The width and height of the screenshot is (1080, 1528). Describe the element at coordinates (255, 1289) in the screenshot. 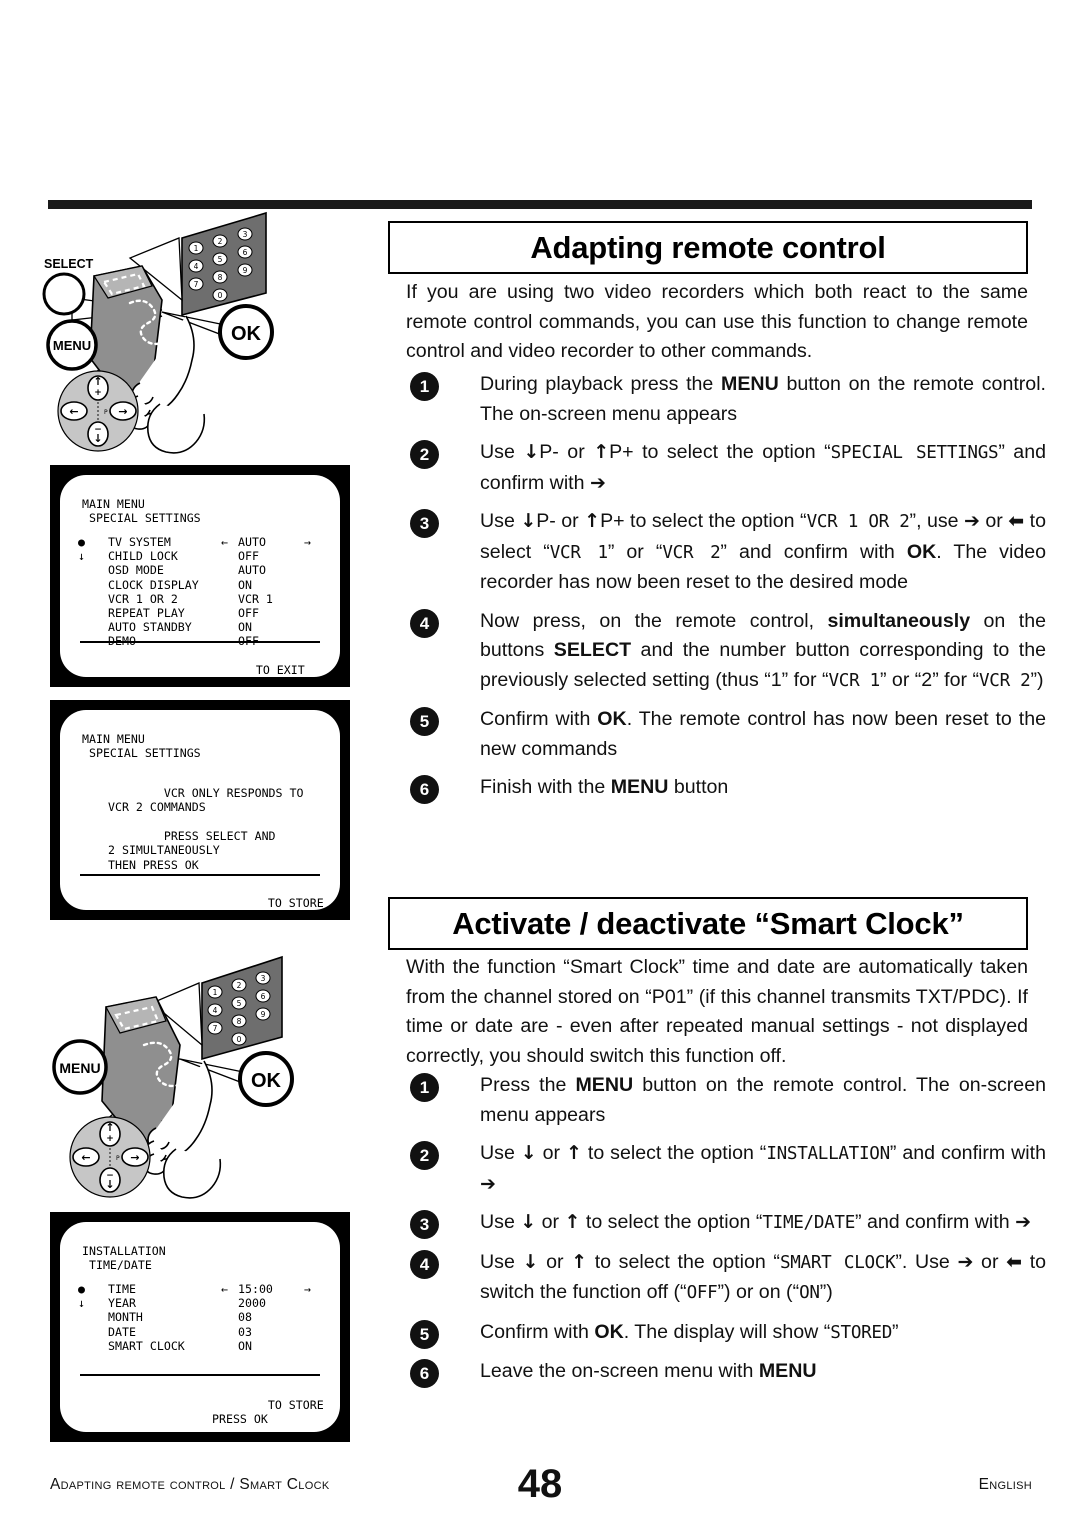

I see `osd-row-value: 15:00` at that location.